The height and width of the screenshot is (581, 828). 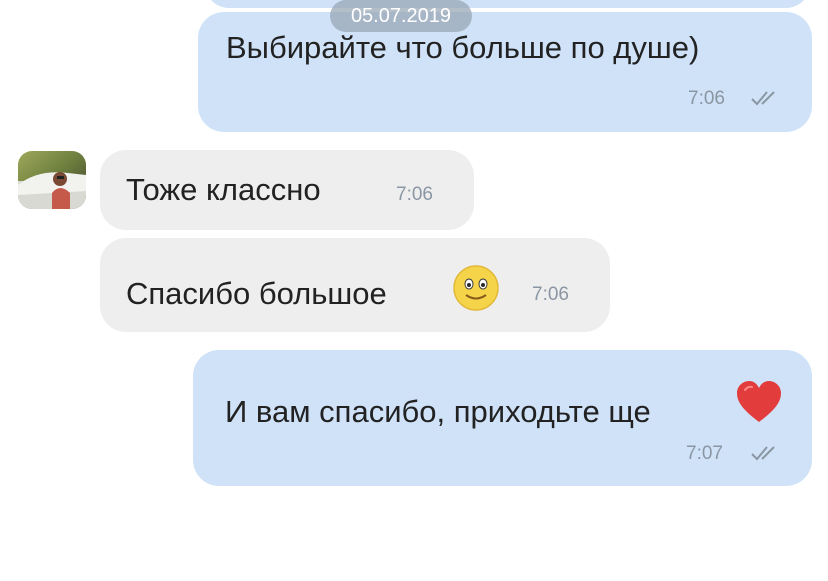 I want to click on avatar-photo, so click(x=52, y=180).